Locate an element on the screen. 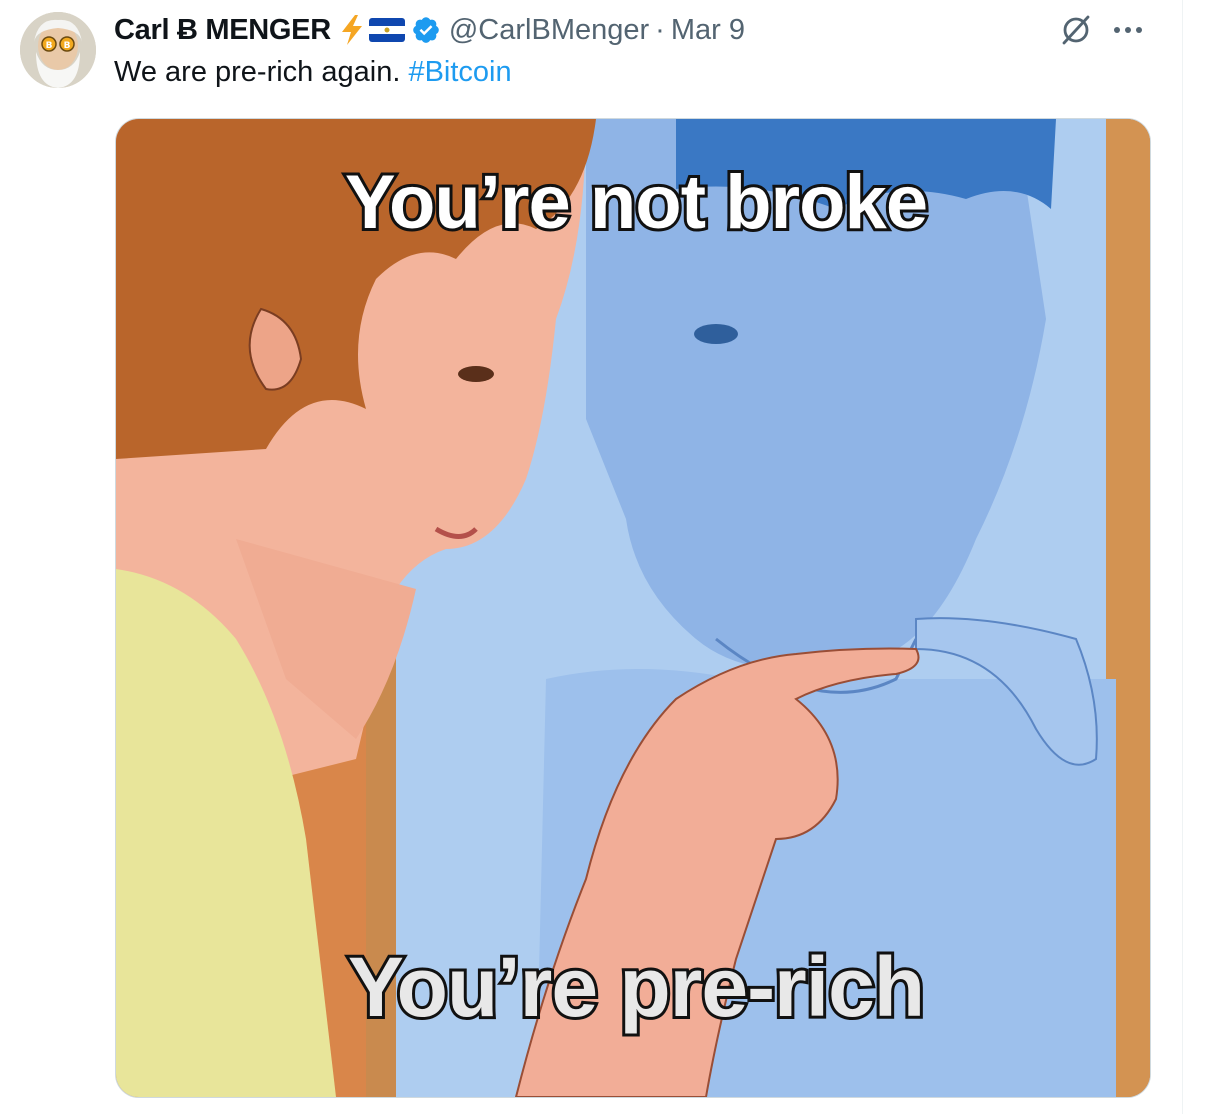 The image size is (1218, 1114). more-options-button is located at coordinates (1128, 29).